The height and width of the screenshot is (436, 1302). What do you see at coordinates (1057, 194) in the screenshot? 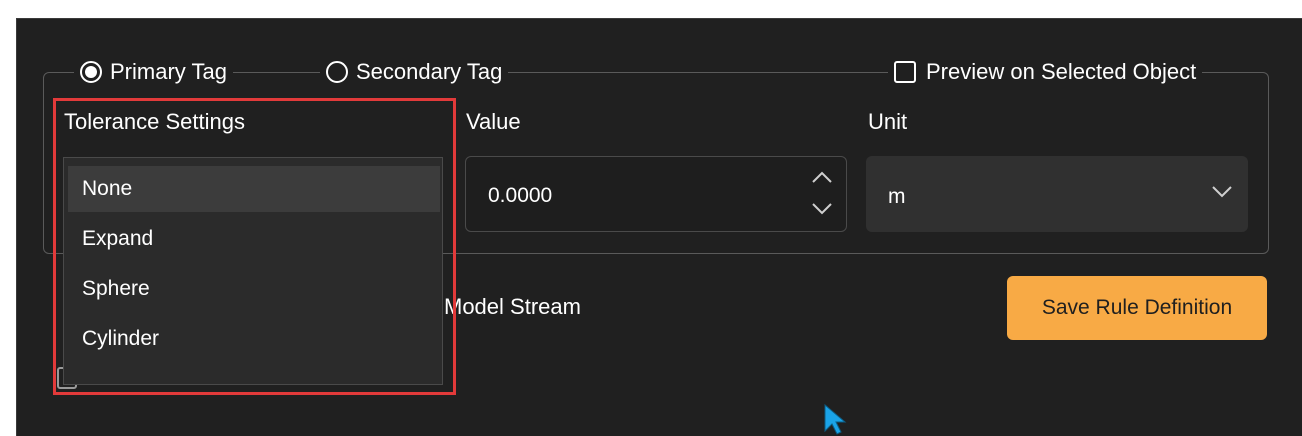
I see `unit-combobox: m` at bounding box center [1057, 194].